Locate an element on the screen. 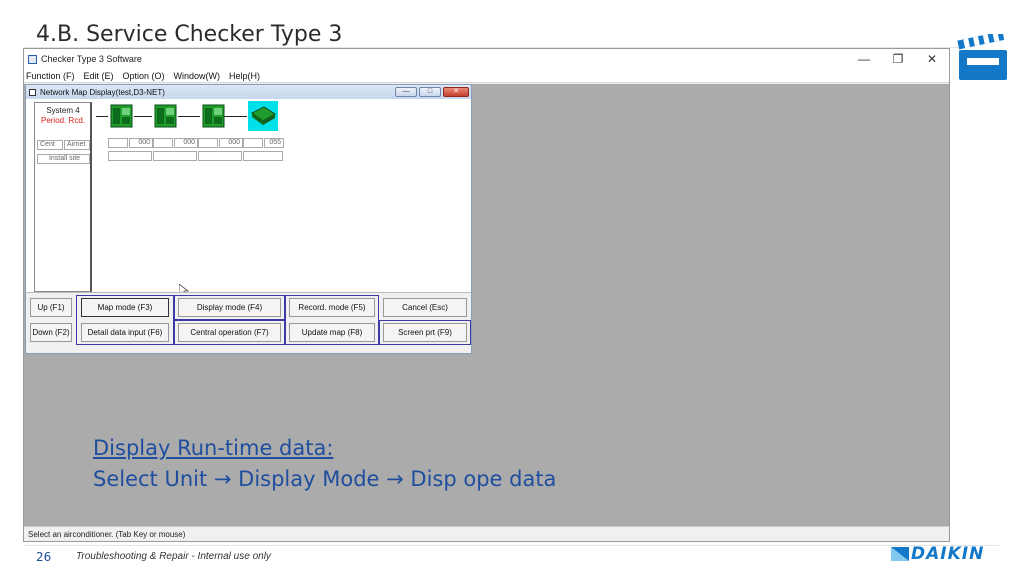 This screenshot has width=1024, height=574. window-controls: — ❐ ✕ is located at coordinates (898, 59).